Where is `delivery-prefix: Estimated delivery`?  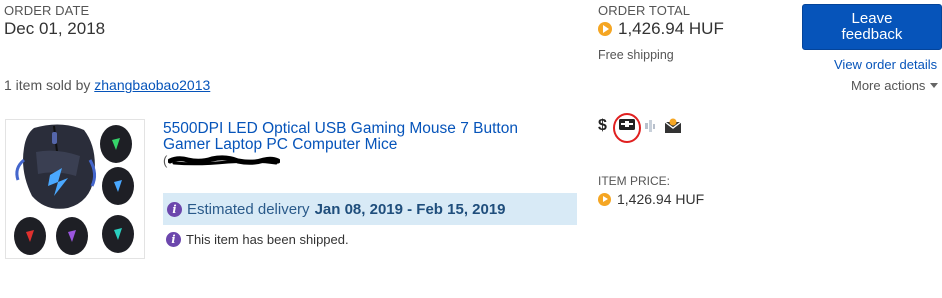 delivery-prefix: Estimated delivery is located at coordinates (248, 209).